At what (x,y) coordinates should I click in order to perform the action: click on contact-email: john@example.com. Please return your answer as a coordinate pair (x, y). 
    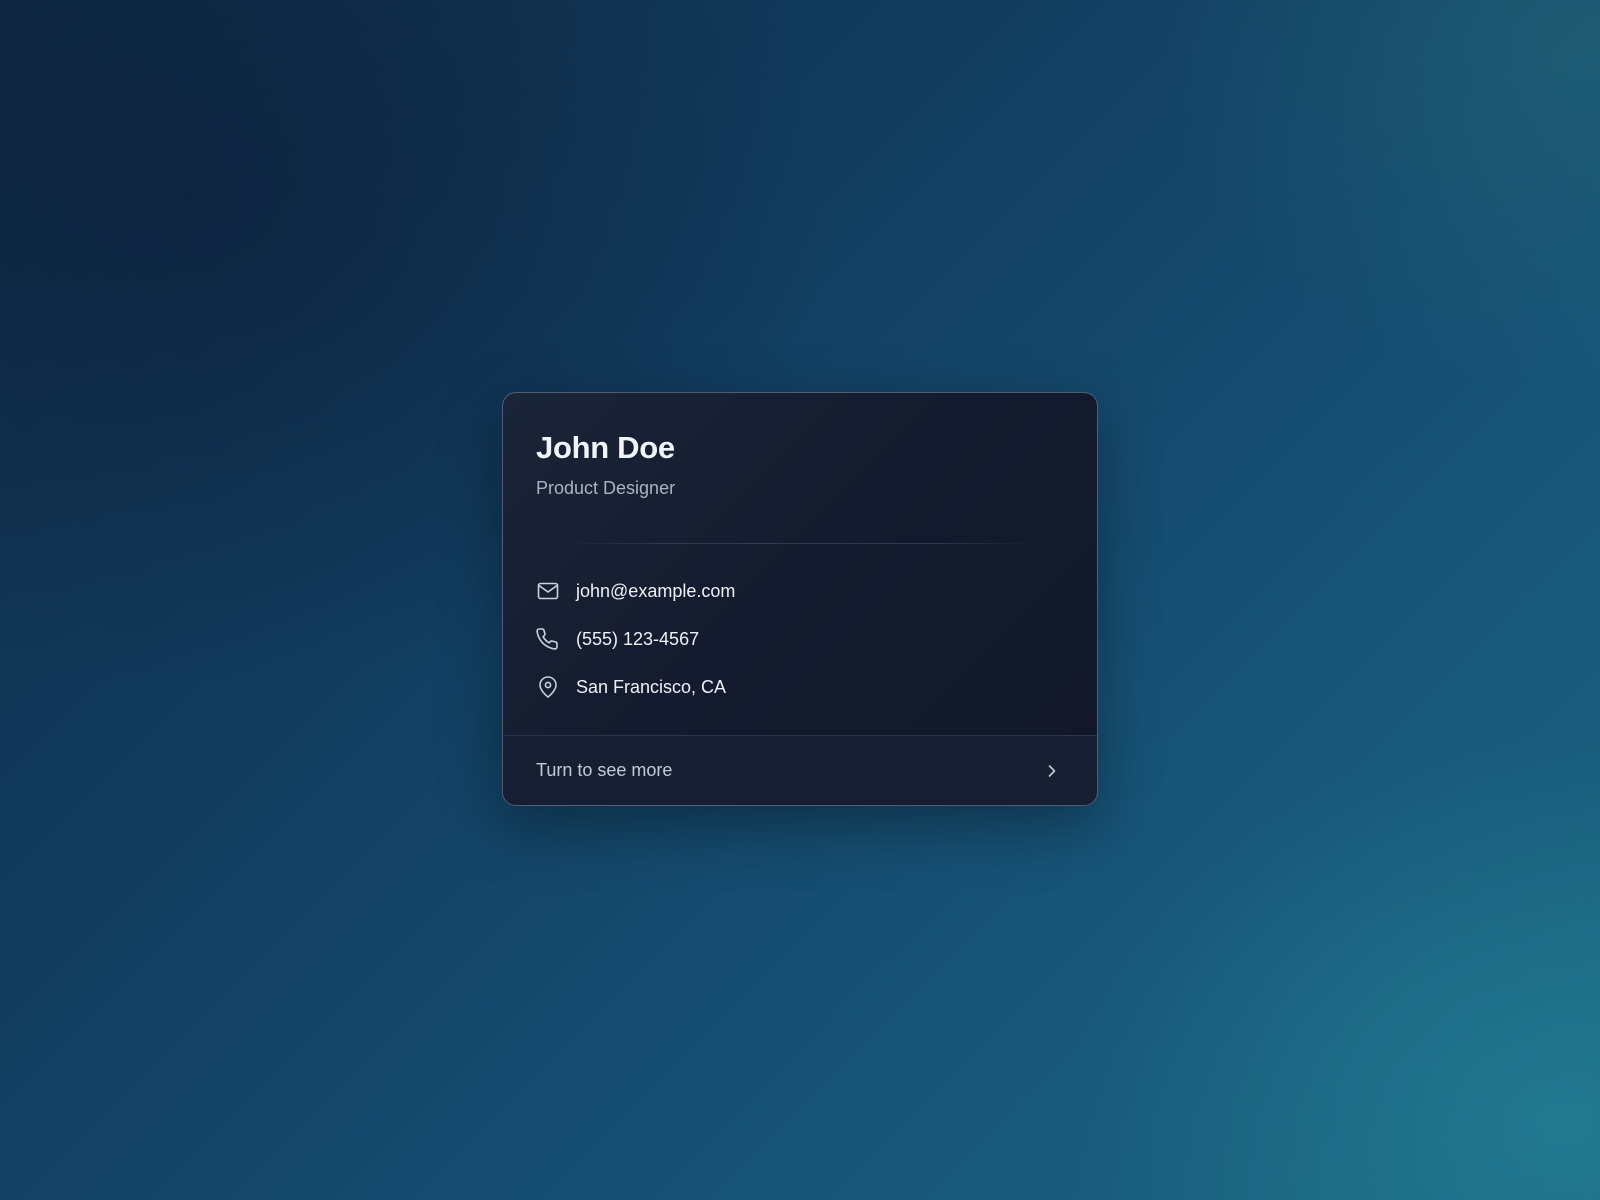
    Looking at the image, I should click on (655, 591).